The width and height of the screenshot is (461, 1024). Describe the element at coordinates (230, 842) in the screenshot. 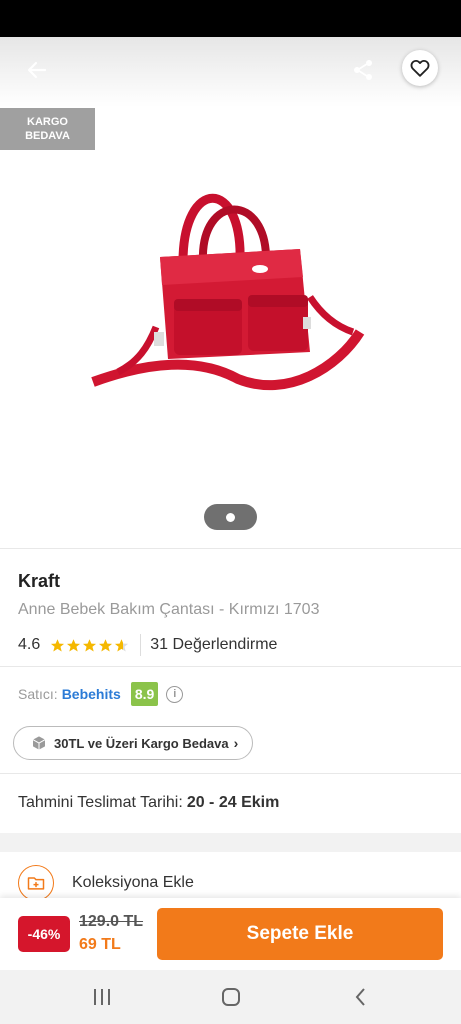

I see `section-gap` at that location.